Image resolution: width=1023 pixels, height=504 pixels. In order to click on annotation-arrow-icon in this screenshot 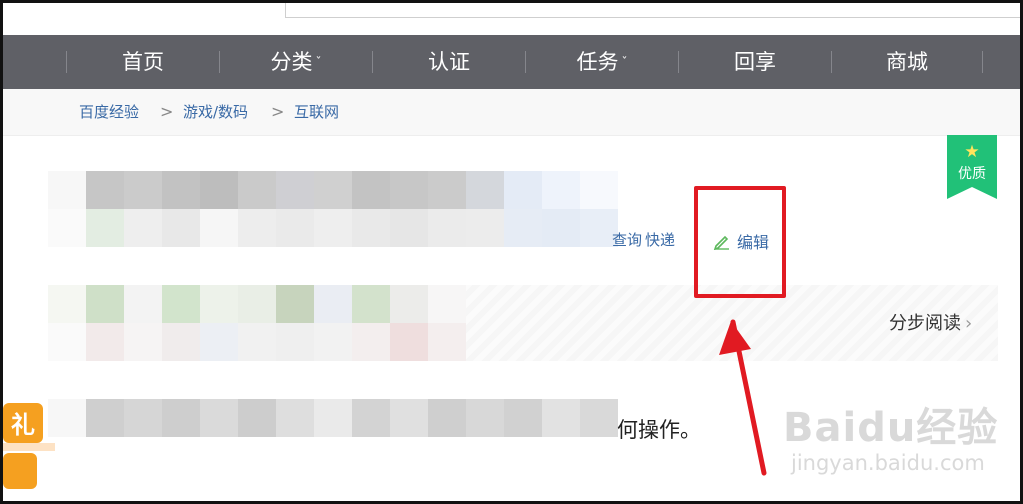, I will do `click(743, 397)`.